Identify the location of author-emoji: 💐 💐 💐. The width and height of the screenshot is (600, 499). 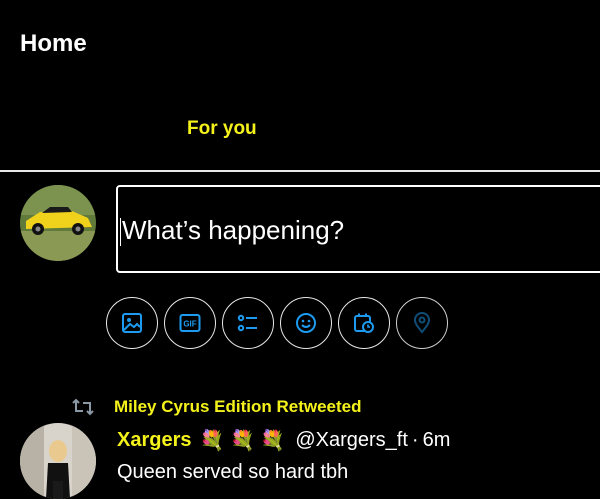
(242, 441).